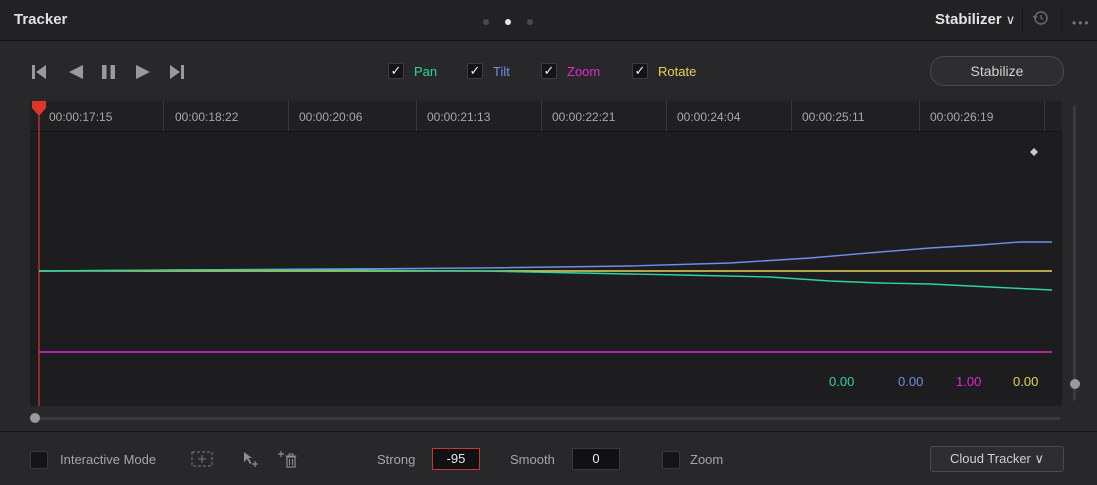 This screenshot has height=485, width=1097. I want to click on page-dot-active, so click(508, 22).